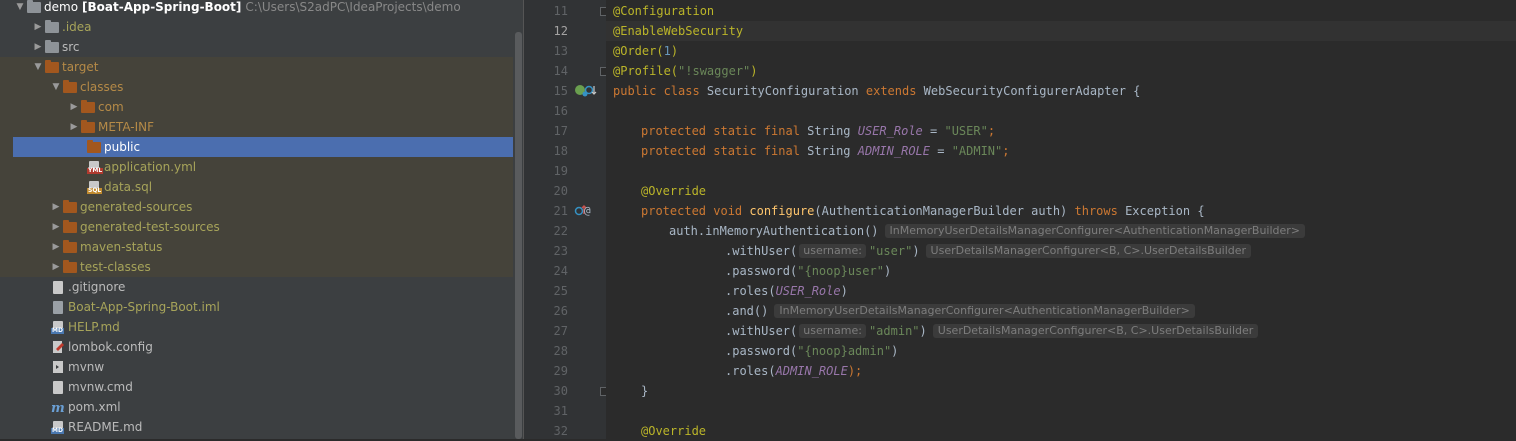  What do you see at coordinates (1061, 31) in the screenshot?
I see `code-line-12: @EnableWebSecurity` at bounding box center [1061, 31].